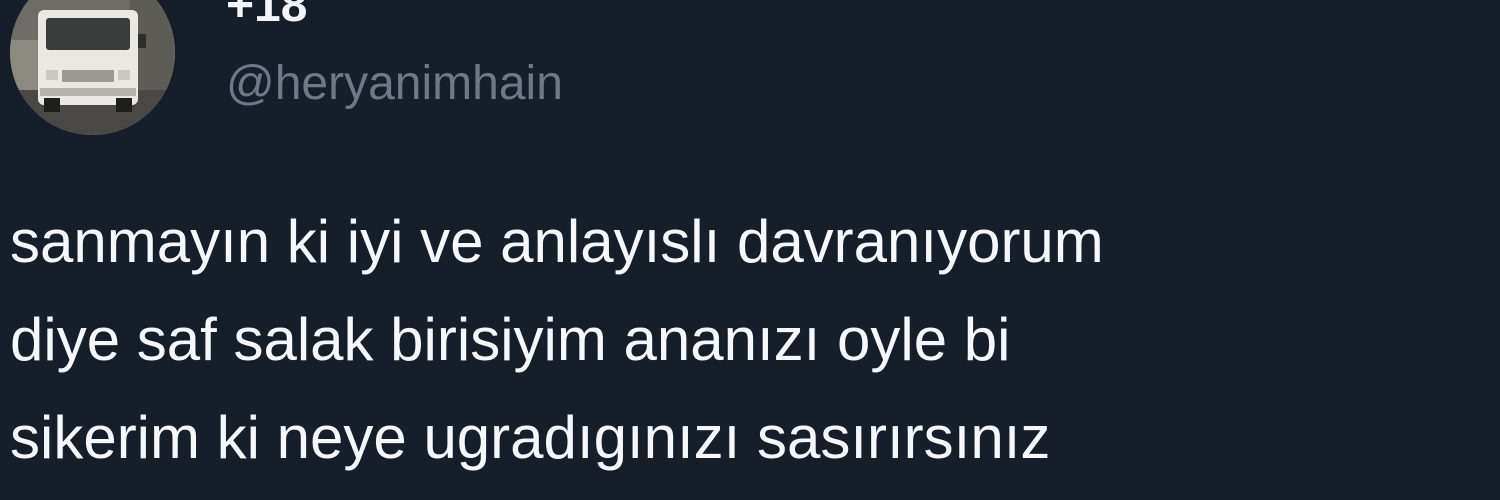  I want to click on author-display-name: +18, so click(266, 15).